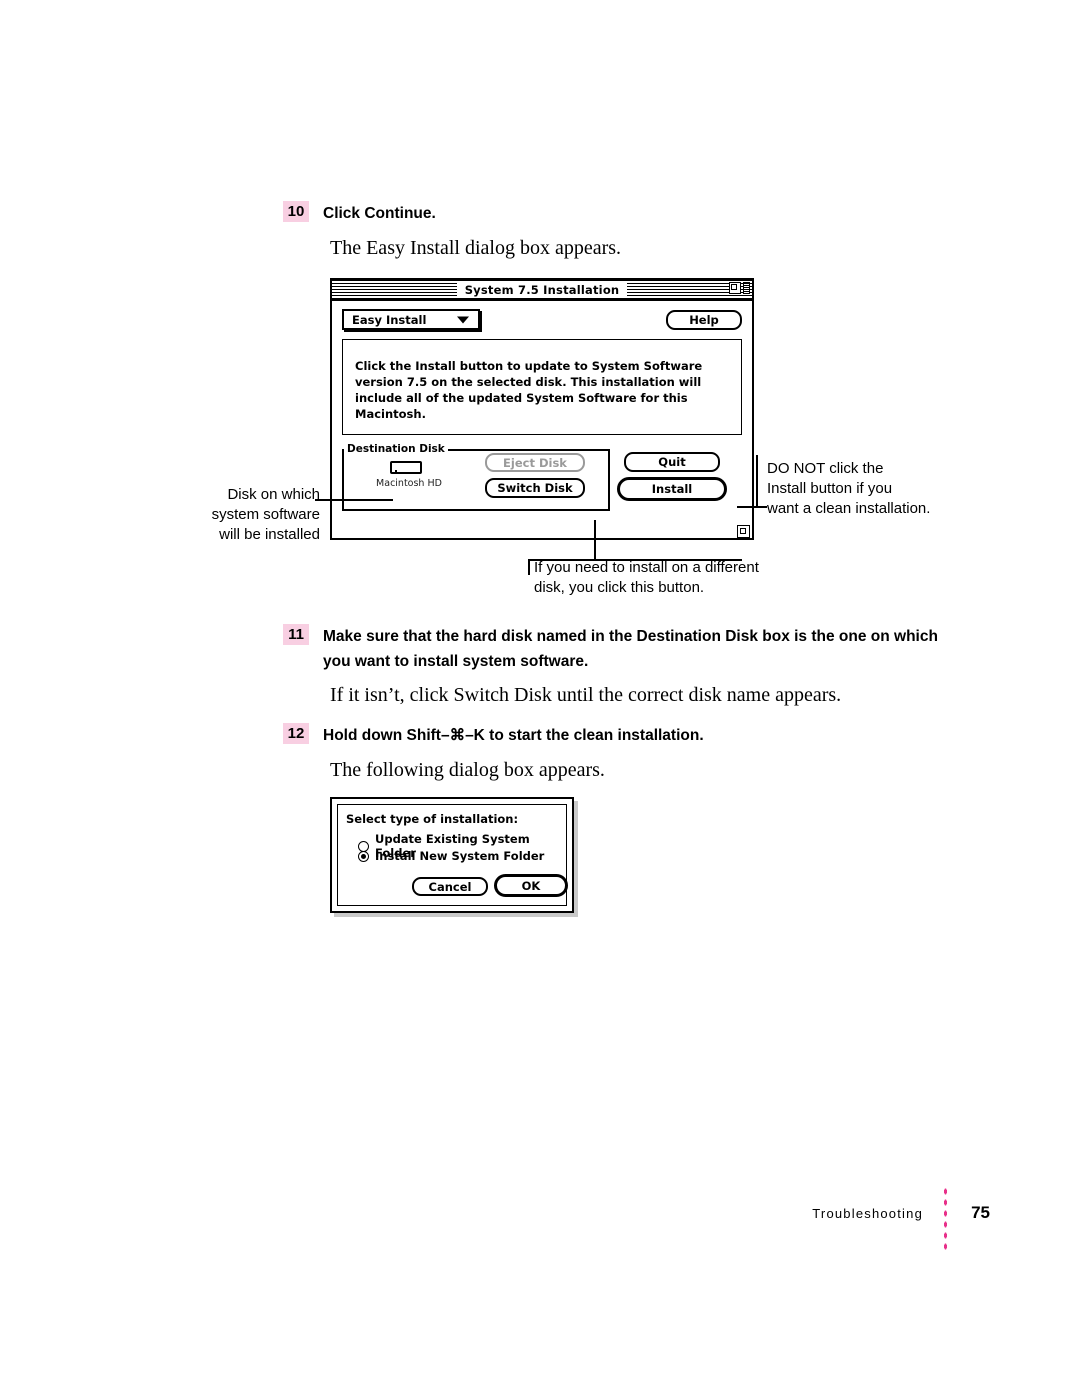 The image size is (1080, 1397). What do you see at coordinates (463, 319) in the screenshot?
I see `chevron-down-icon` at bounding box center [463, 319].